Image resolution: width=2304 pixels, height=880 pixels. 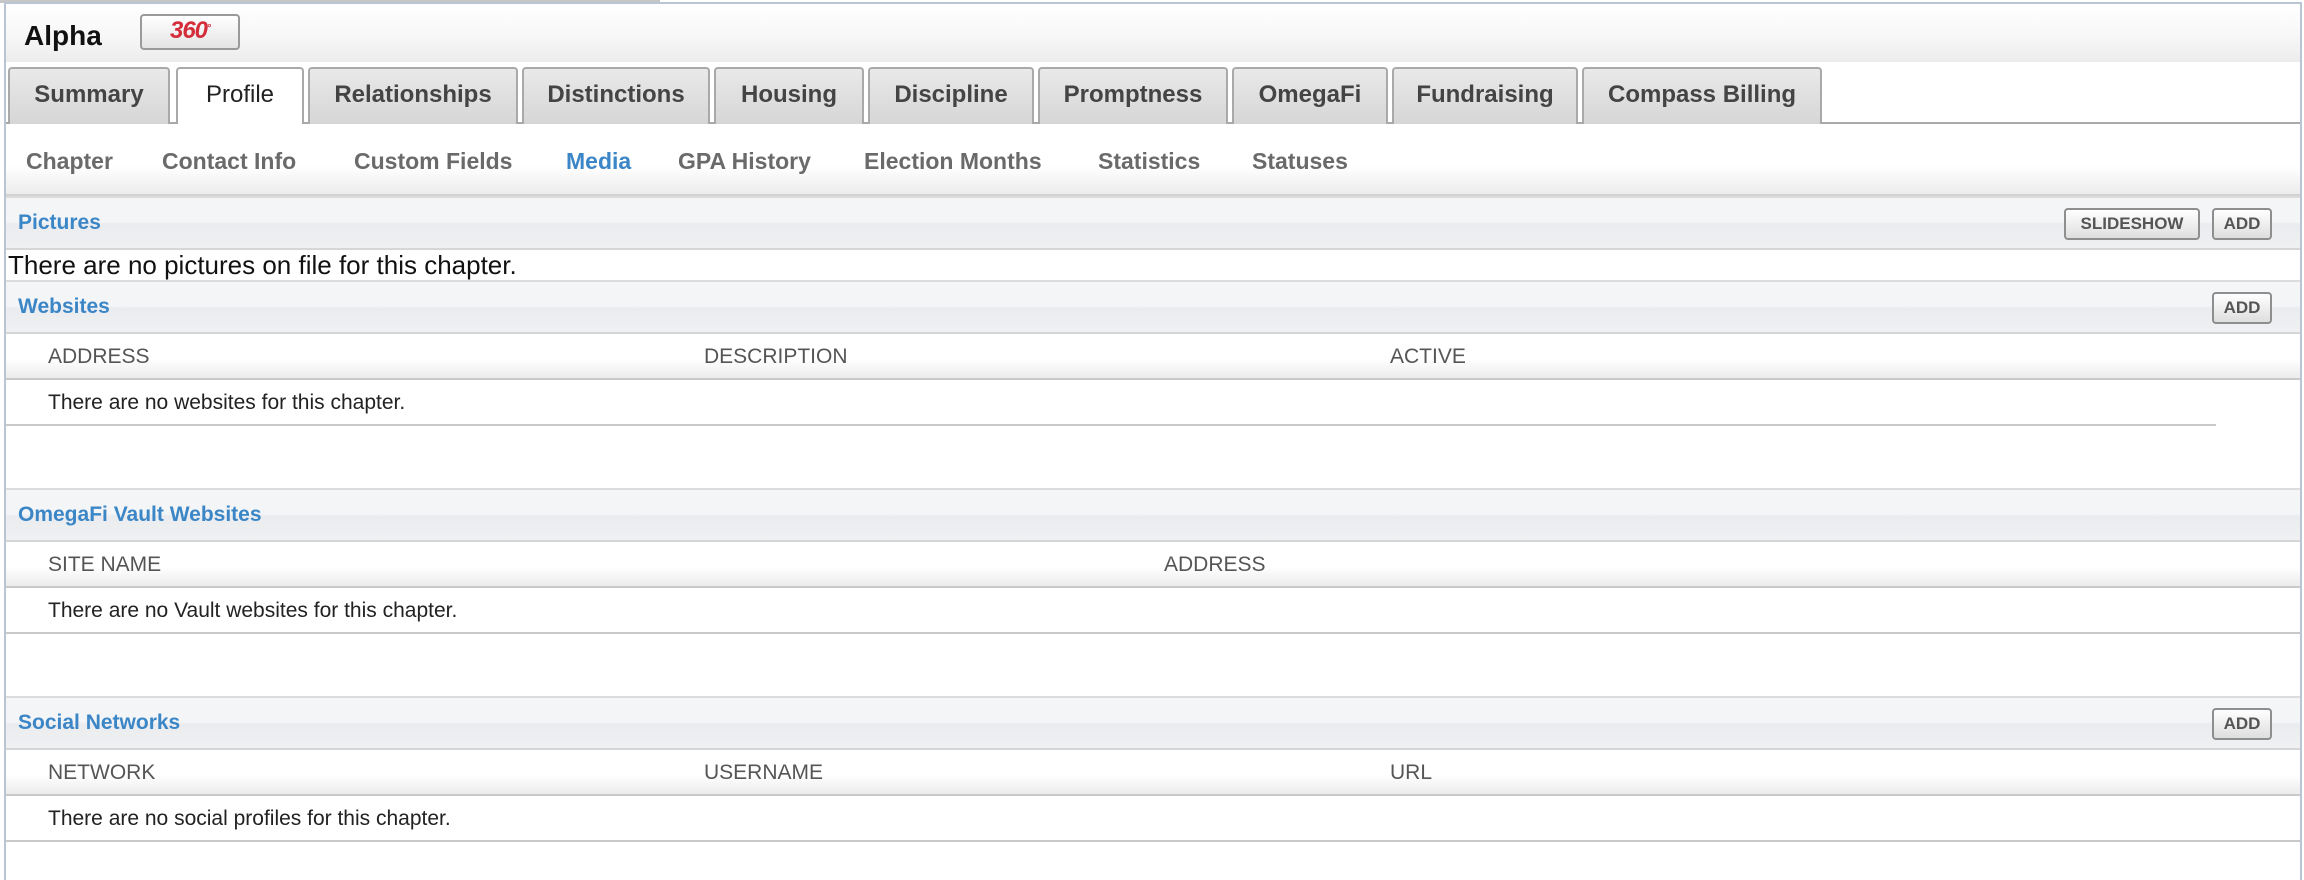 What do you see at coordinates (1153, 565) in the screenshot?
I see `vault-websites-table-header: SITE NAME ADDRESS` at bounding box center [1153, 565].